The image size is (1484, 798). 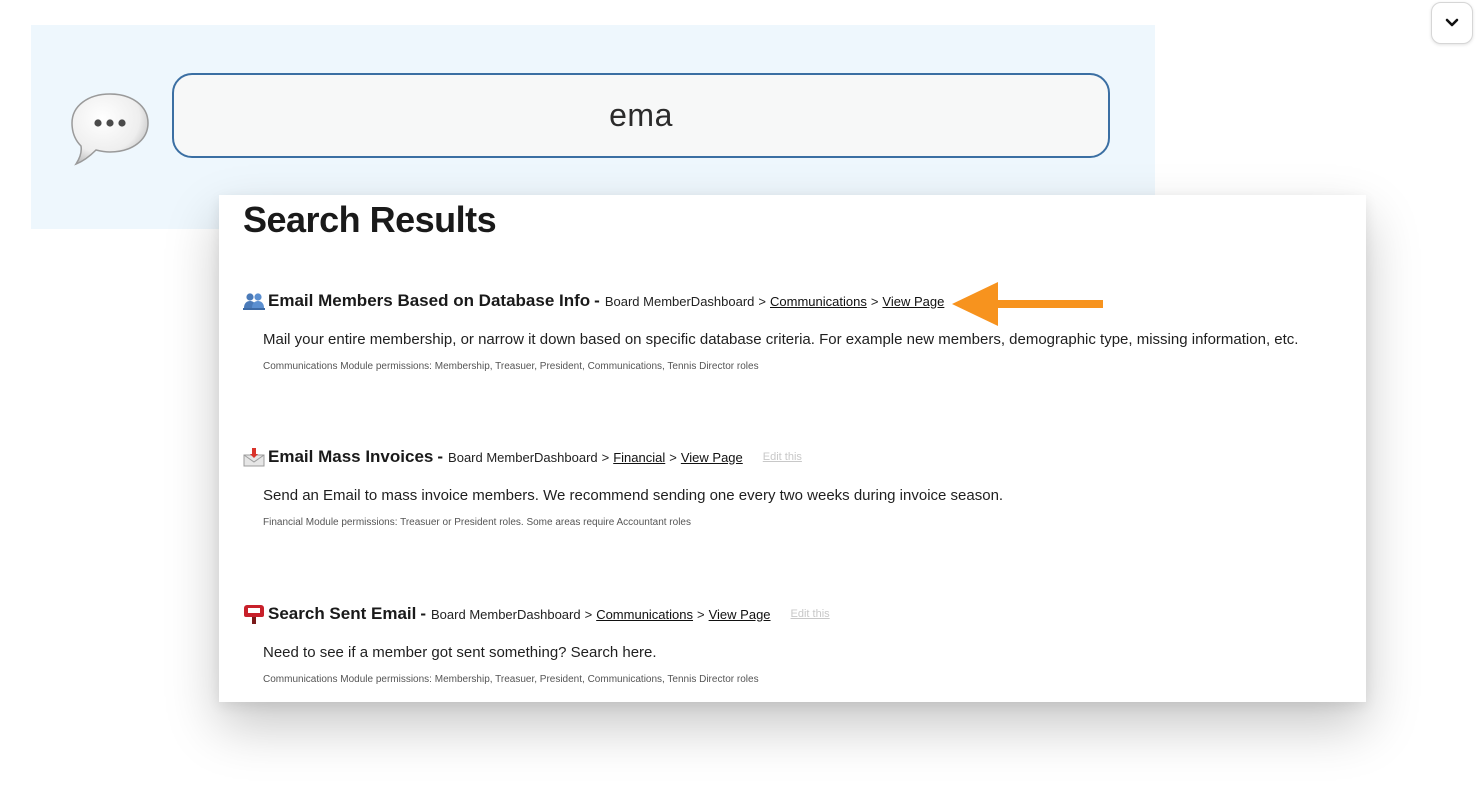 I want to click on annotation-arrow-icon, so click(x=1028, y=304).